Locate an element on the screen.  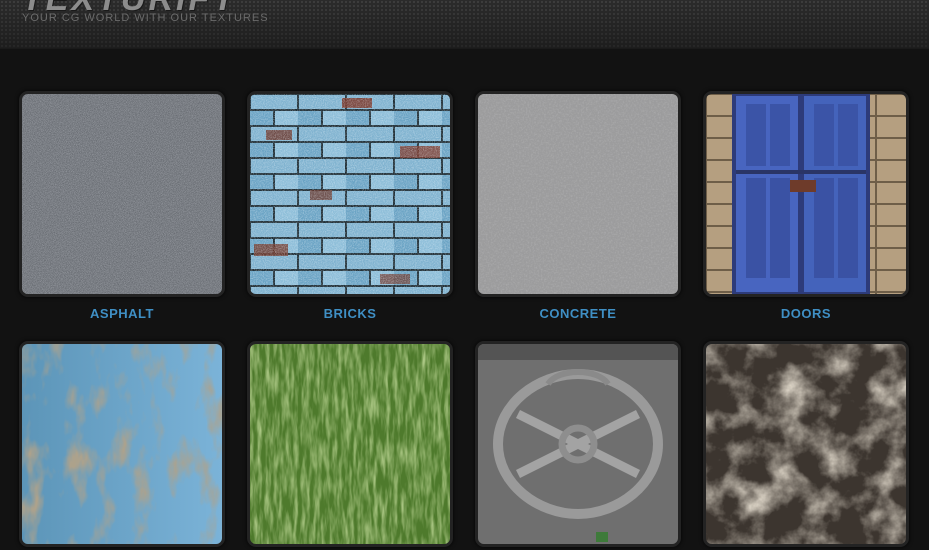
category-tile-rusted-metal is located at coordinates (122, 445).